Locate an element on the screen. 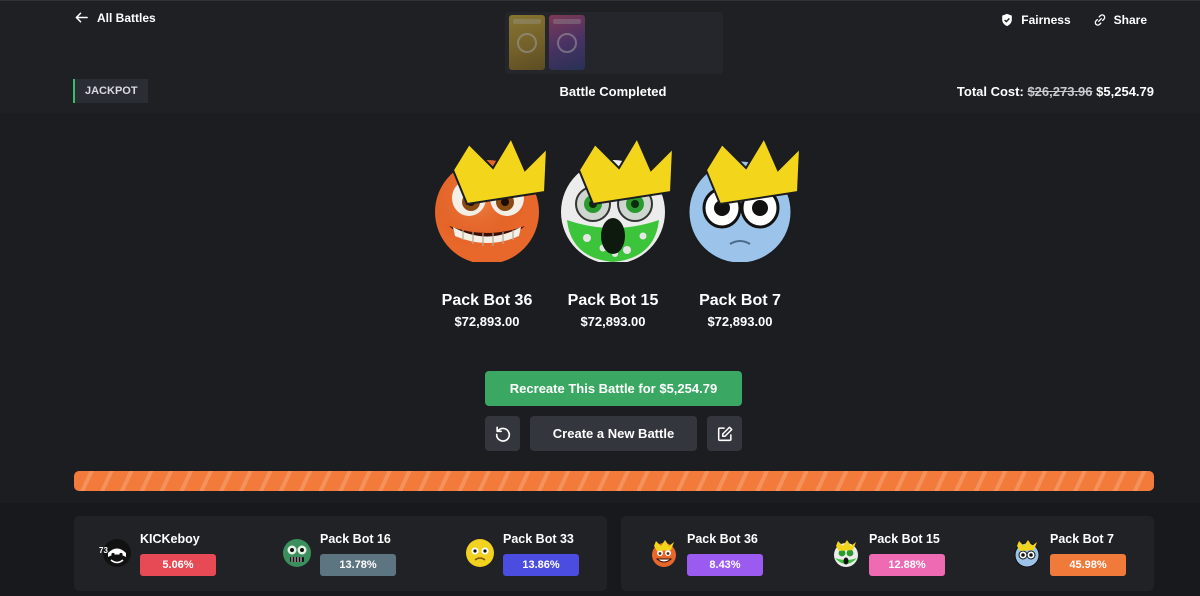 The height and width of the screenshot is (596, 1200). win-chance-badge: 12.88% is located at coordinates (907, 565).